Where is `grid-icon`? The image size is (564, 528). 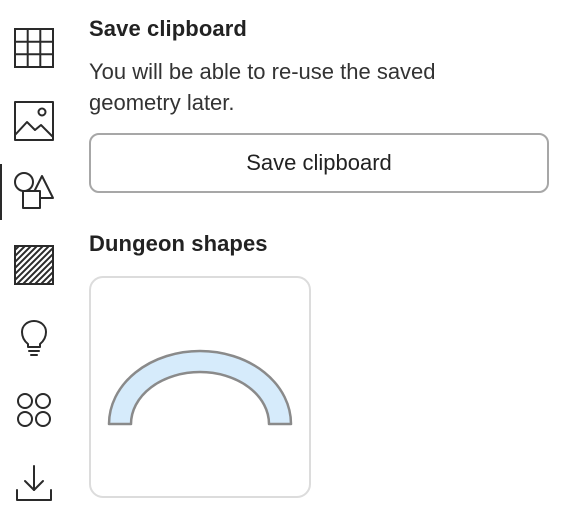
grid-icon is located at coordinates (34, 48).